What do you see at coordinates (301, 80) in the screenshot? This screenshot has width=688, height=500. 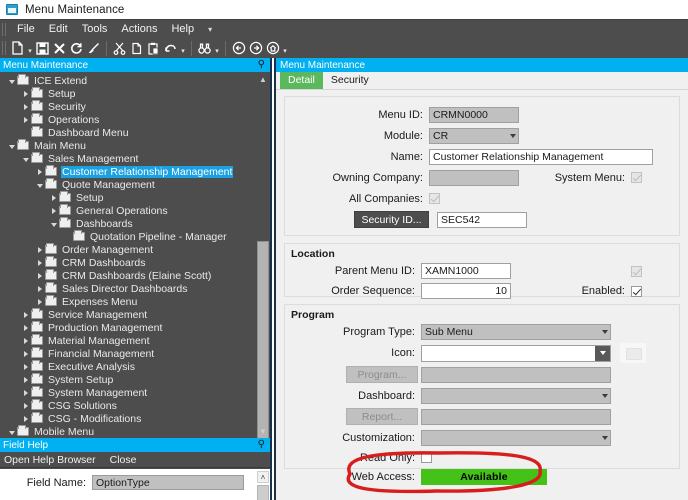 I see `tab-detail: Detail` at bounding box center [301, 80].